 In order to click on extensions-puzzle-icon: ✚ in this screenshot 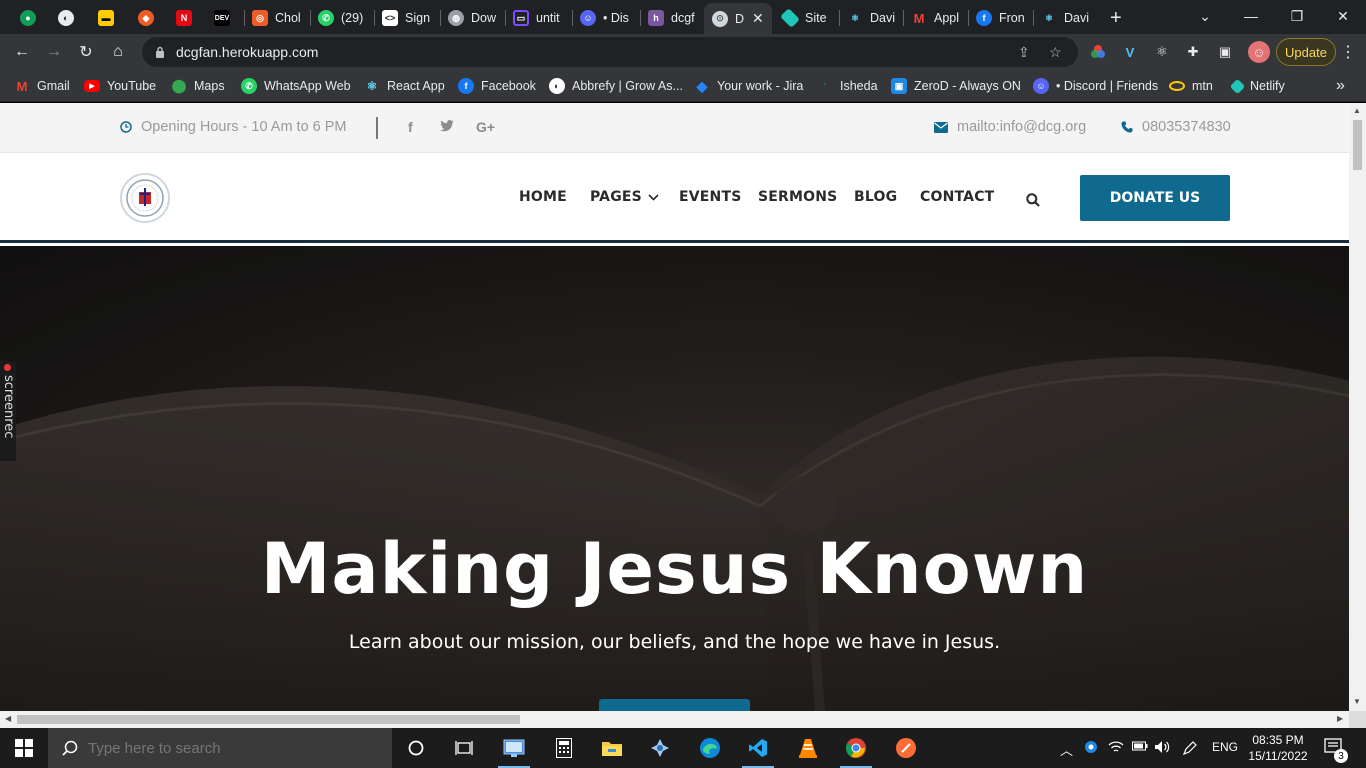, I will do `click(1193, 52)`.